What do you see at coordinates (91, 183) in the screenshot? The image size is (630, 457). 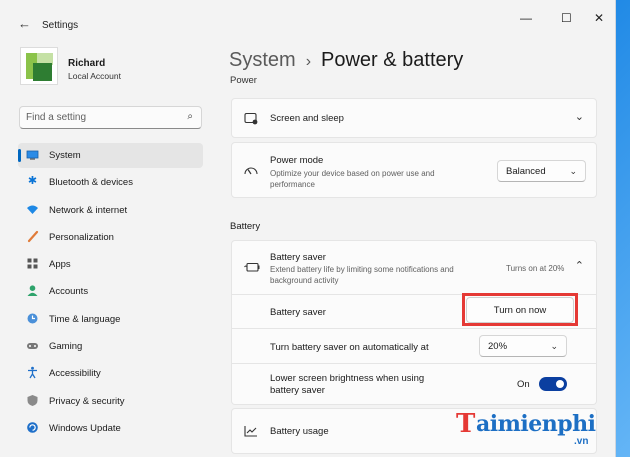 I see `sidebar-item-label: Bluetooth & devices` at bounding box center [91, 183].